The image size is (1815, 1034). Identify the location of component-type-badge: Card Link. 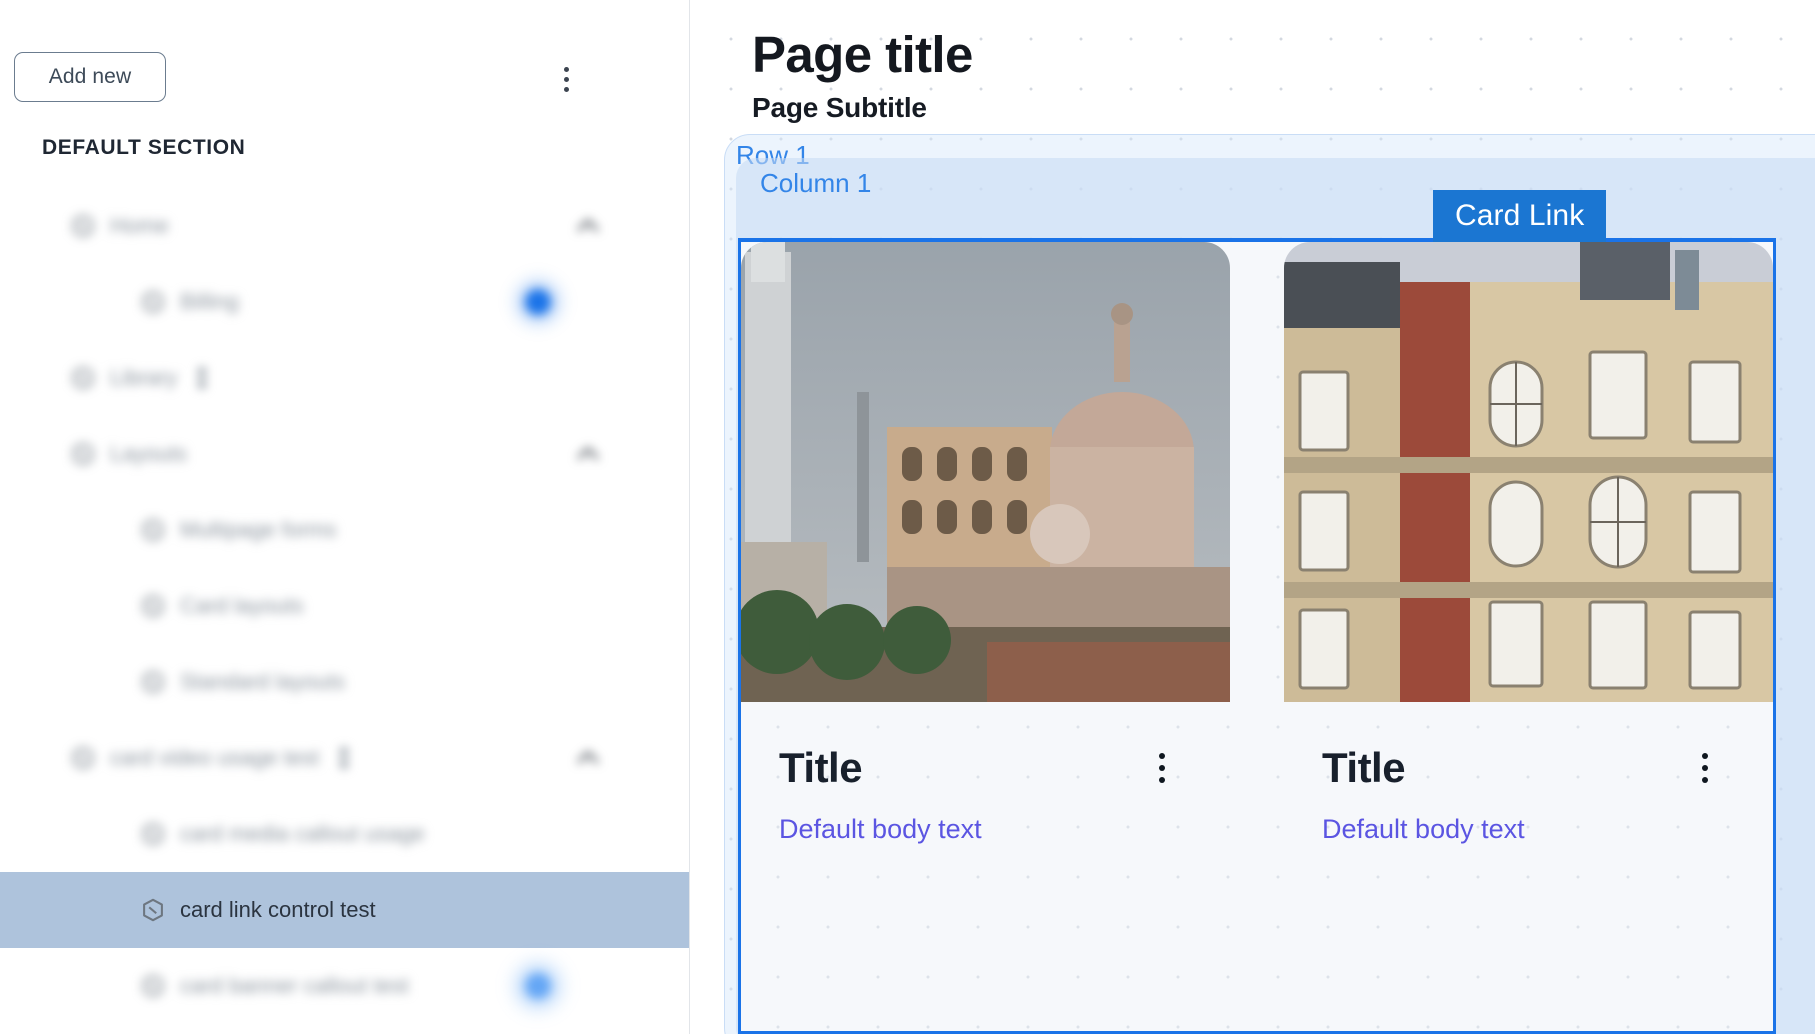
(1520, 216).